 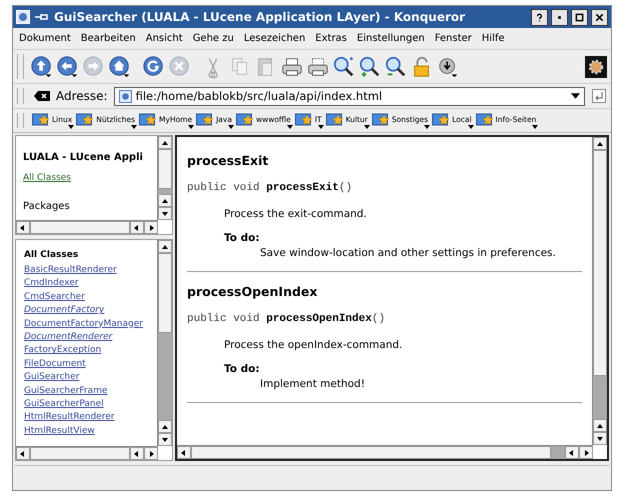 I want to click on clear-location-icon, so click(x=42, y=96).